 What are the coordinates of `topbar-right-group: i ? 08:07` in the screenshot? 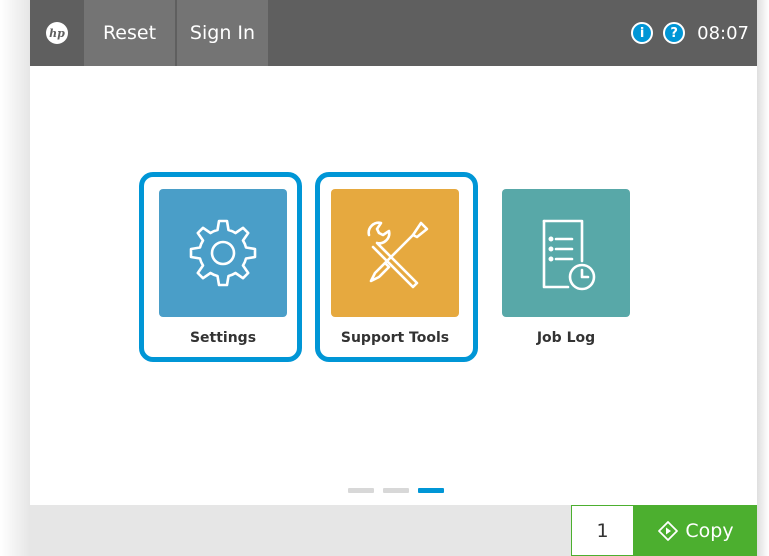 It's located at (690, 33).